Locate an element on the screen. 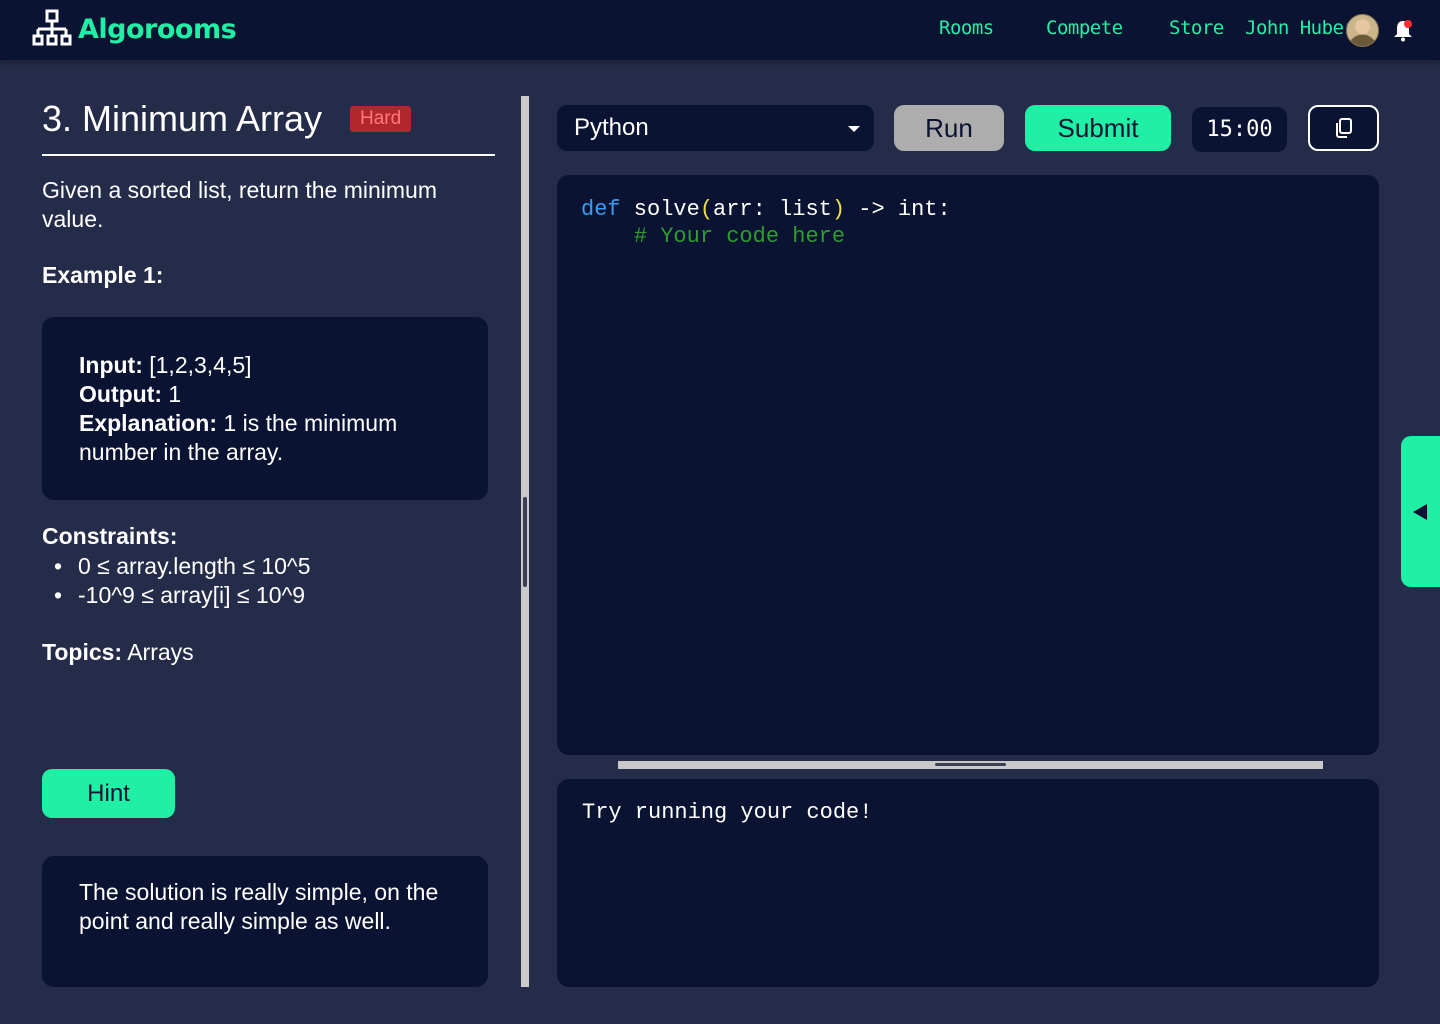  code-args: arr: list is located at coordinates (772, 209).